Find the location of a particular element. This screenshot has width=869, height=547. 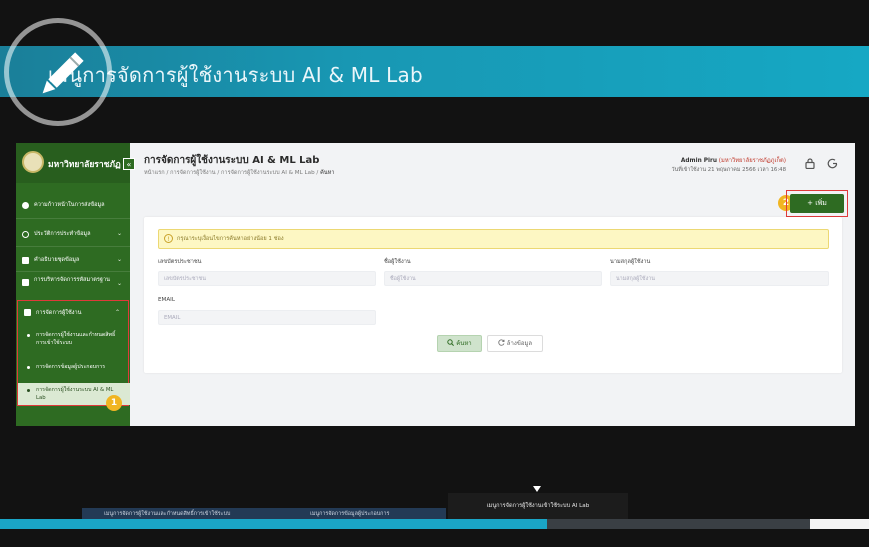

sidebar-item-label: คำอธิบายชุดข้อมูล is located at coordinates (57, 260).